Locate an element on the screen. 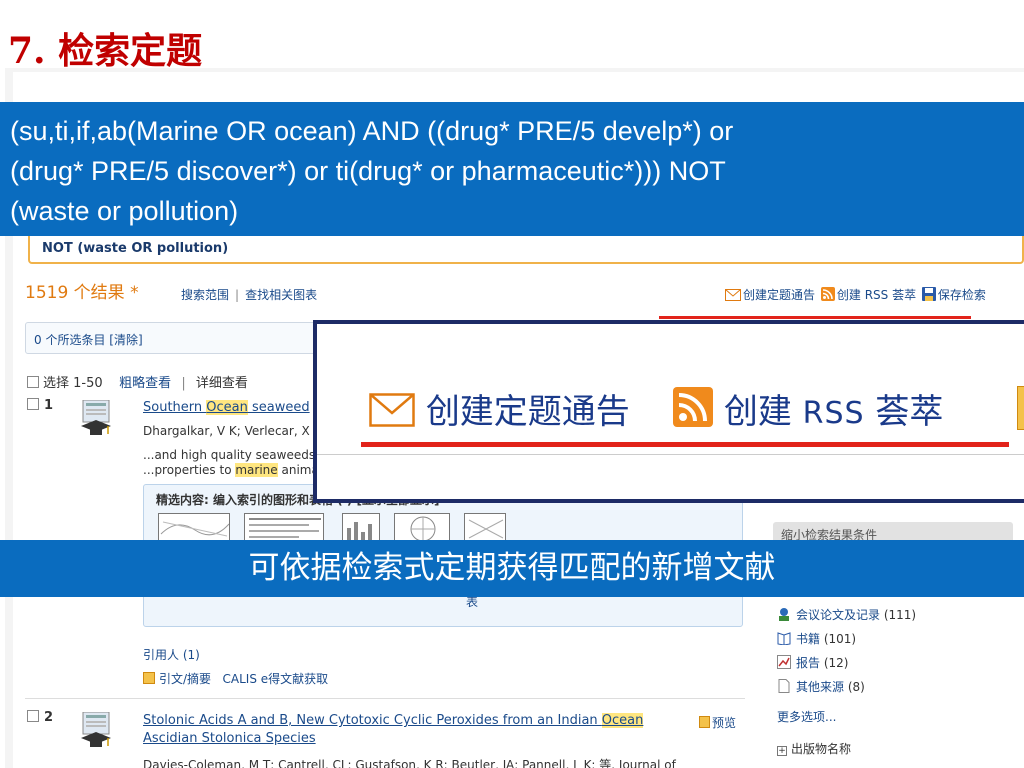  zoomed-create-alert: 创建定题通告 is located at coordinates (528, 412).